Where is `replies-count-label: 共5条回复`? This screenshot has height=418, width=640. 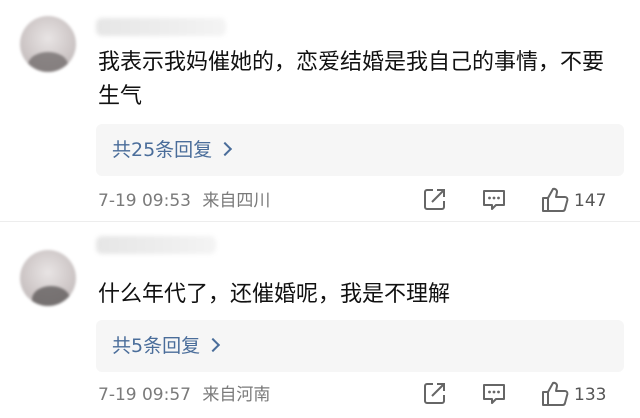
replies-count-label: 共5条回复 is located at coordinates (156, 346).